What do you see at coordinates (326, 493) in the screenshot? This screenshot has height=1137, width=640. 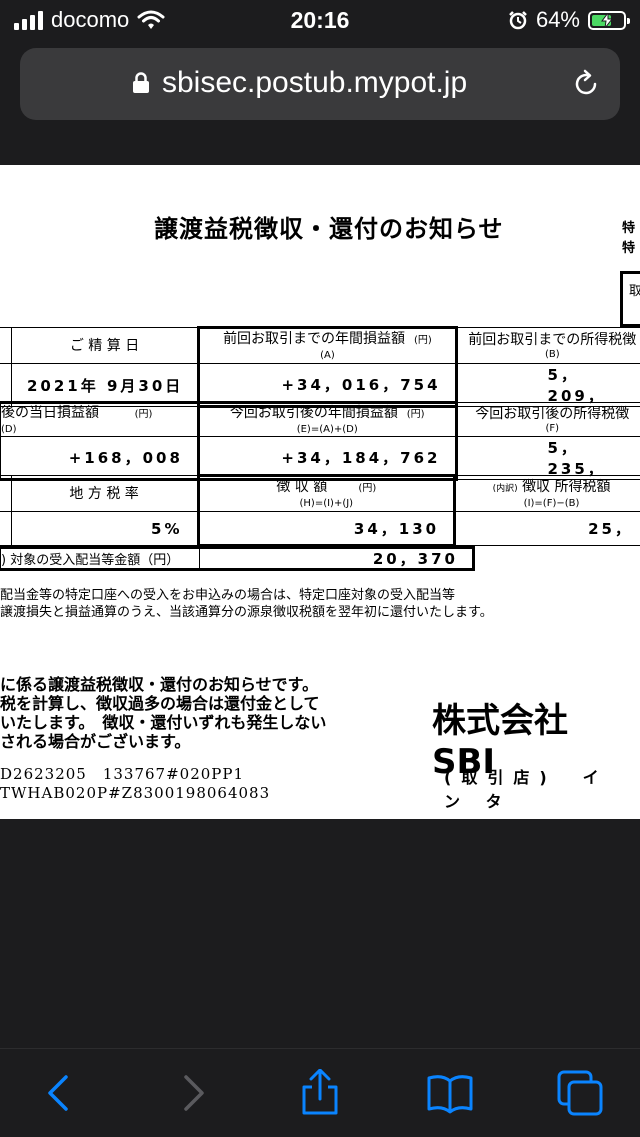 I see `collected-header: 徴 収 額 (円) (H)=(I)+(J)` at bounding box center [326, 493].